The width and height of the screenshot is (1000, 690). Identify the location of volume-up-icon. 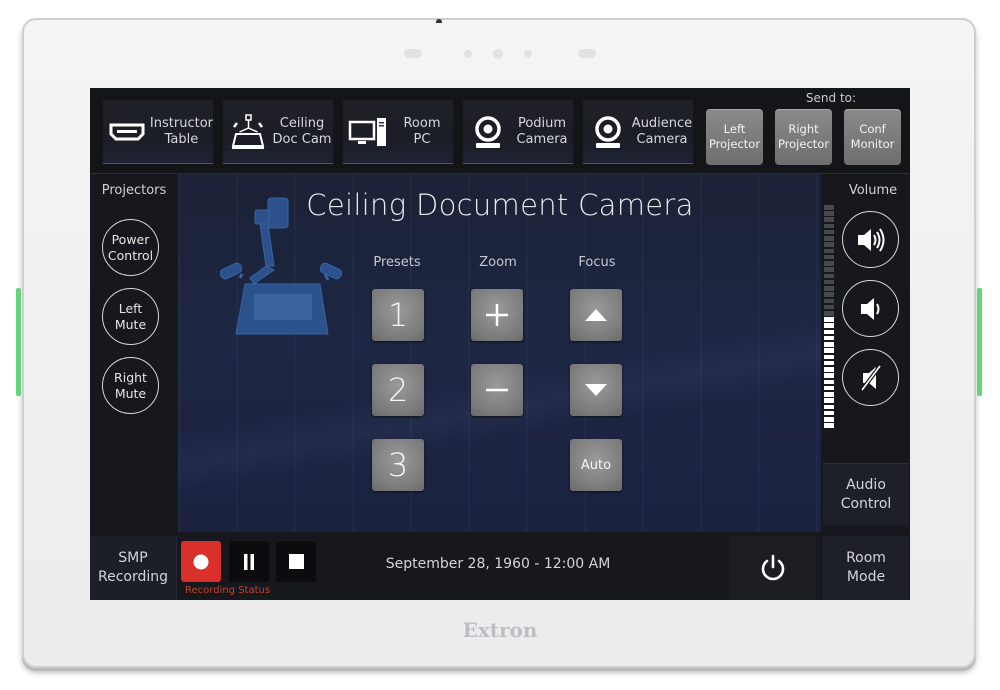
(870, 239).